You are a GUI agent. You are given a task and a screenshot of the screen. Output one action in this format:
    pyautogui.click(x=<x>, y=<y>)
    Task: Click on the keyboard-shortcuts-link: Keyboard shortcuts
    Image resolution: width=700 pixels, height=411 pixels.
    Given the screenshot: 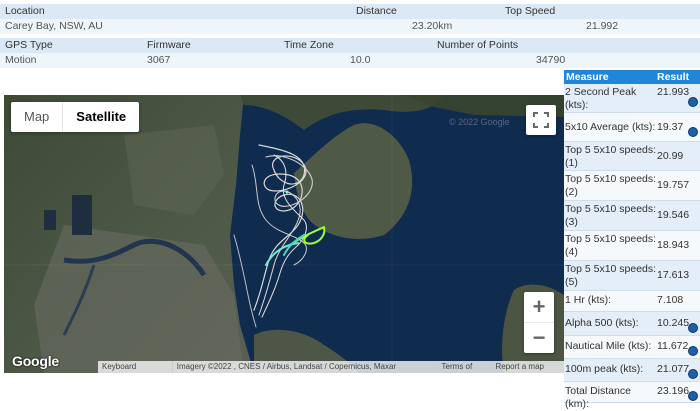 What is the action you would take?
    pyautogui.click(x=135, y=367)
    